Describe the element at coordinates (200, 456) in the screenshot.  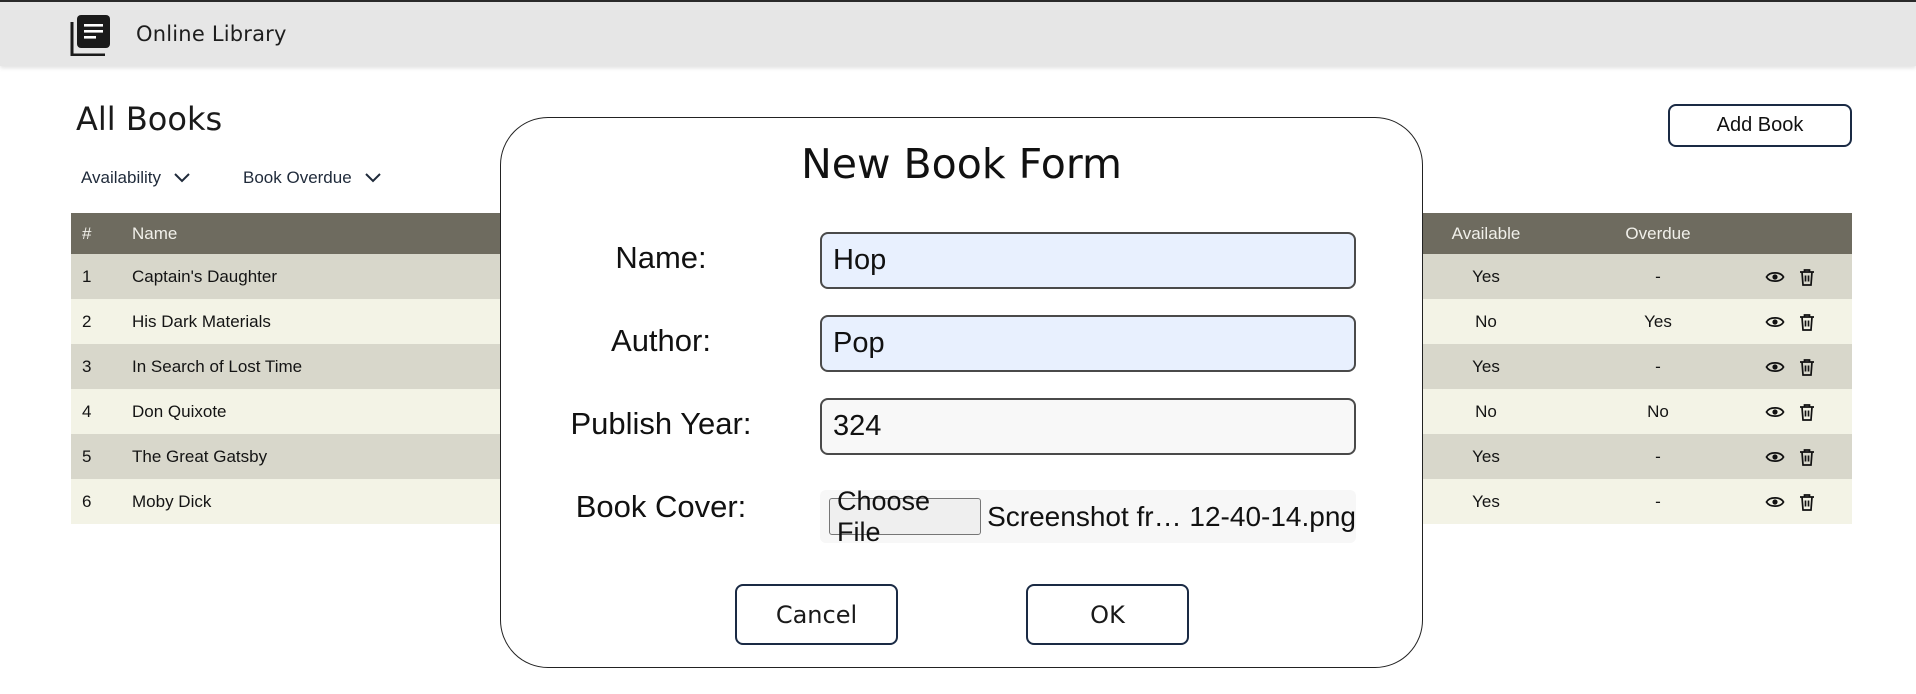
I see `book-name: The Great Gatsby` at that location.